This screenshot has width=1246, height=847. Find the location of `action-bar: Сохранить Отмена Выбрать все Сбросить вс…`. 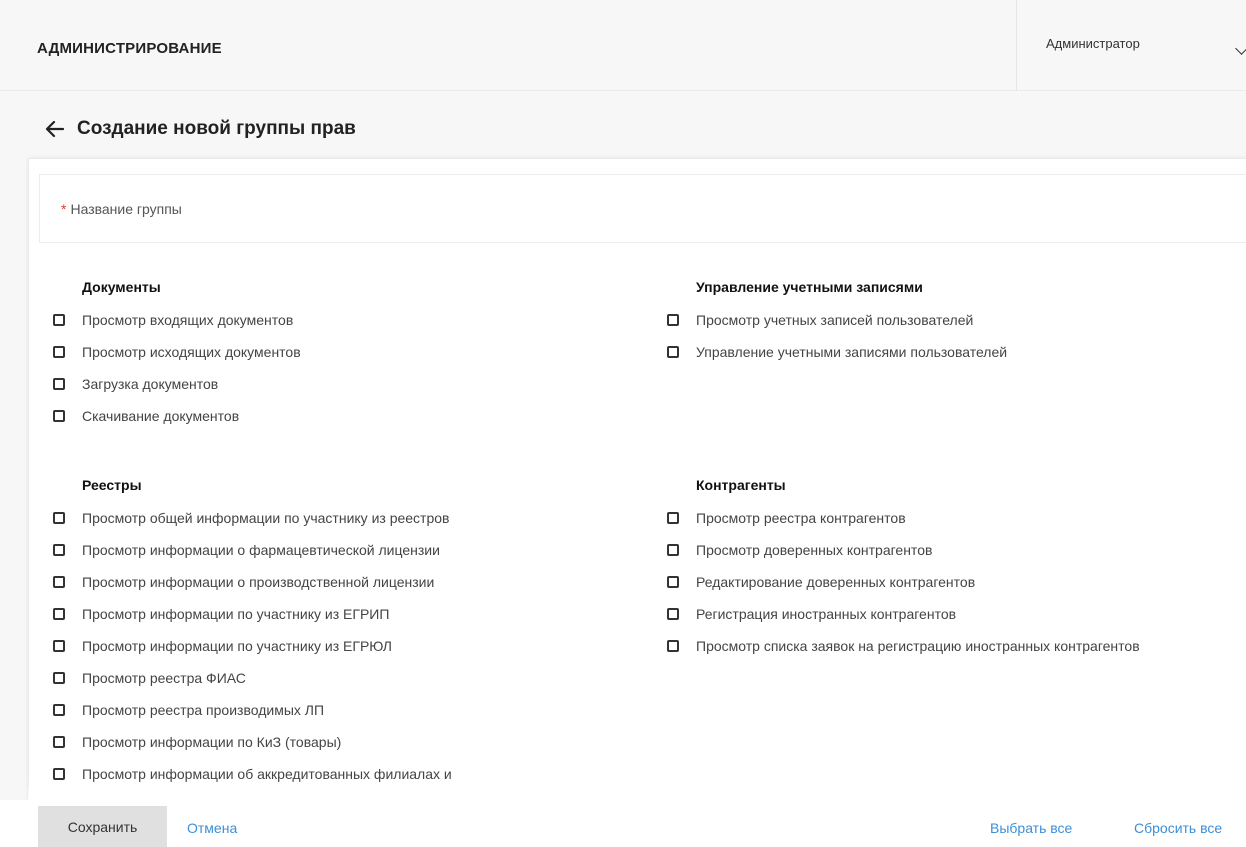

action-bar: Сохранить Отмена Выбрать все Сбросить вс… is located at coordinates (623, 823).